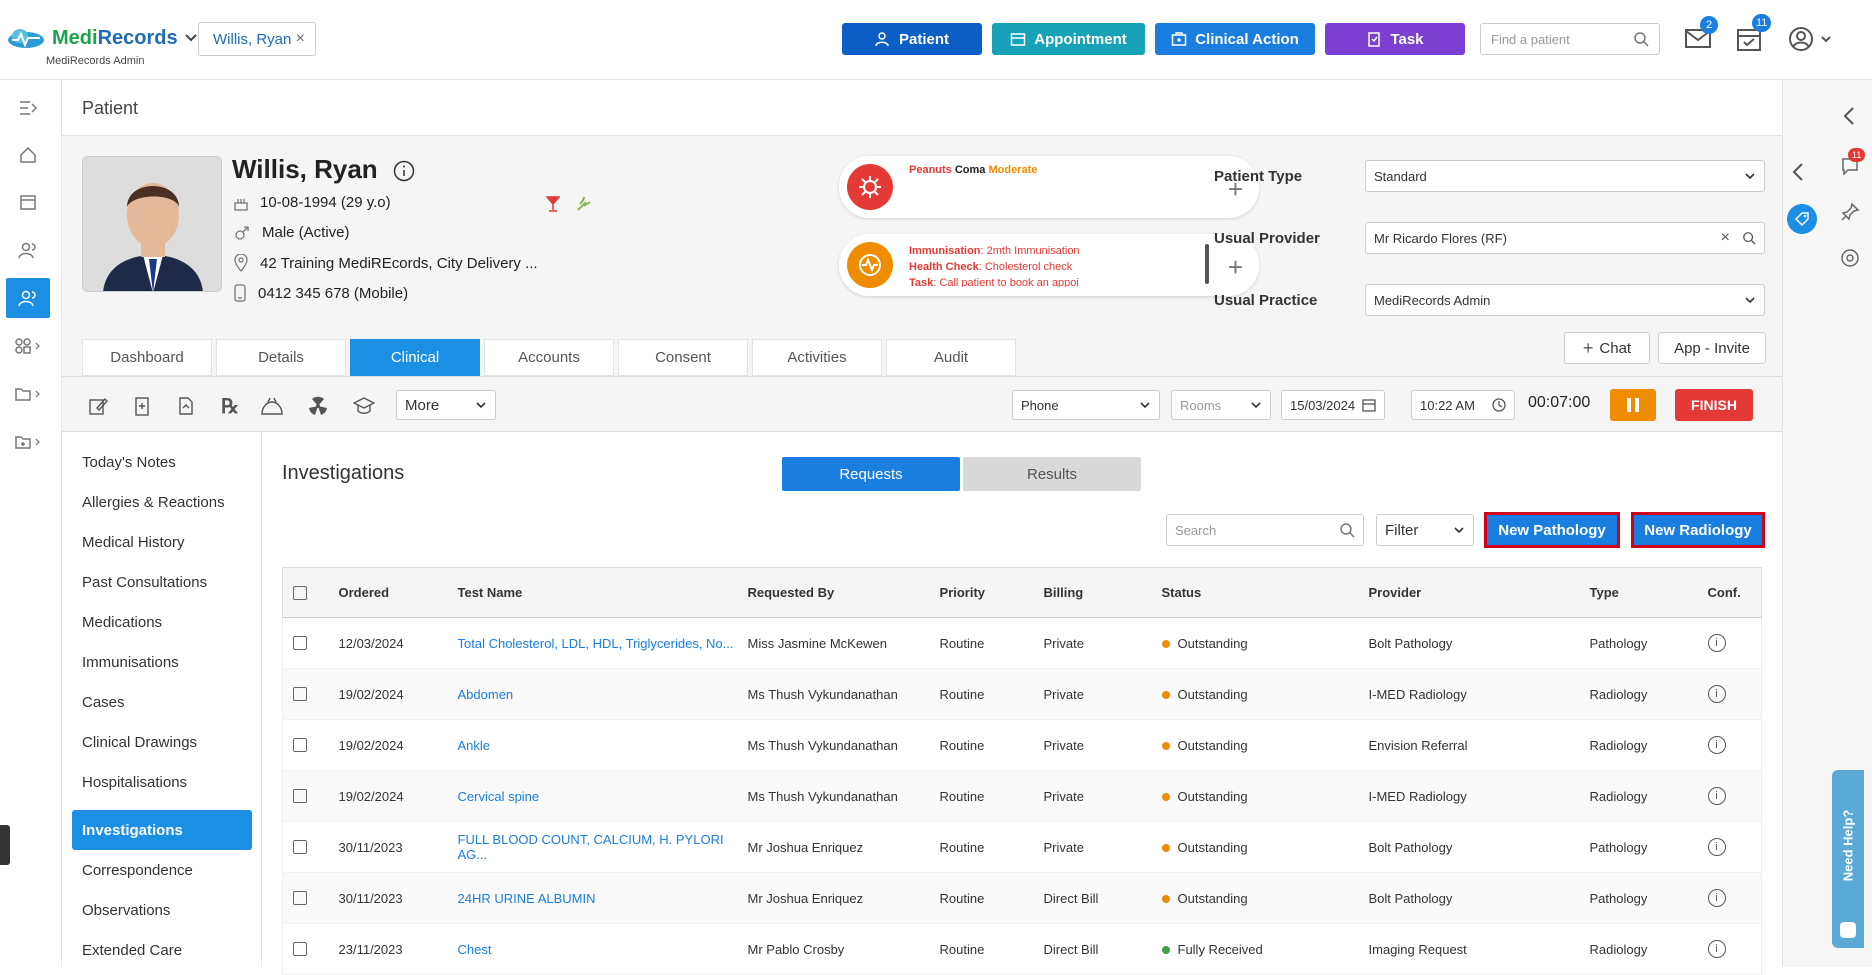 The image size is (1872, 975). I want to click on col-billing: Billing, so click(1102, 592).